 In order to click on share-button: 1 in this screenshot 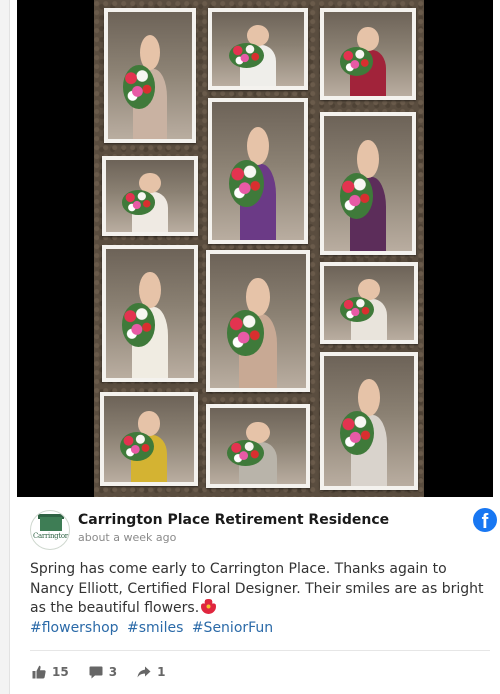, I will do `click(151, 672)`.